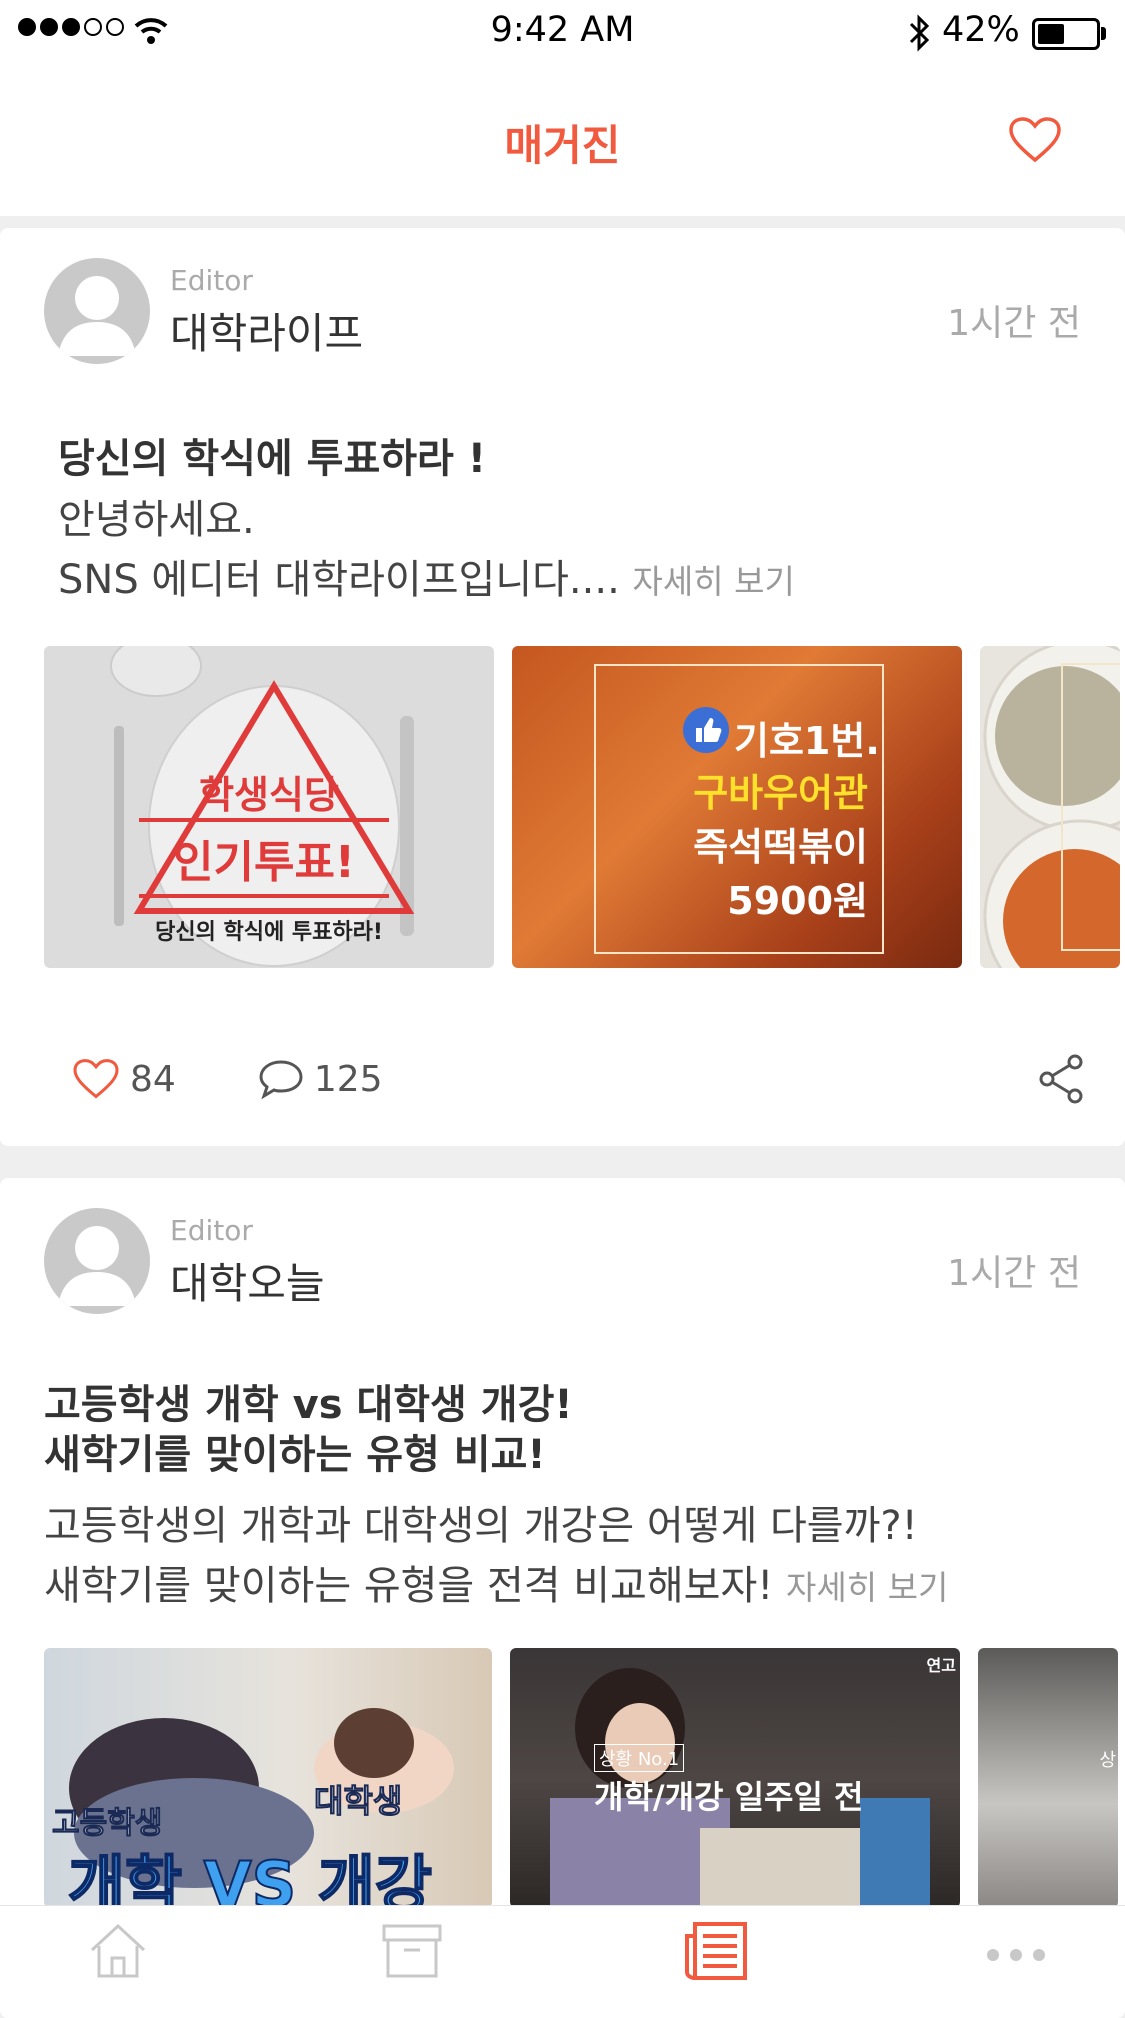 This screenshot has height=2018, width=1125. I want to click on post-body: 안녕하세요. SNS 에디터 대학라이프입니다.... 자세히 보기, so click(426, 551).